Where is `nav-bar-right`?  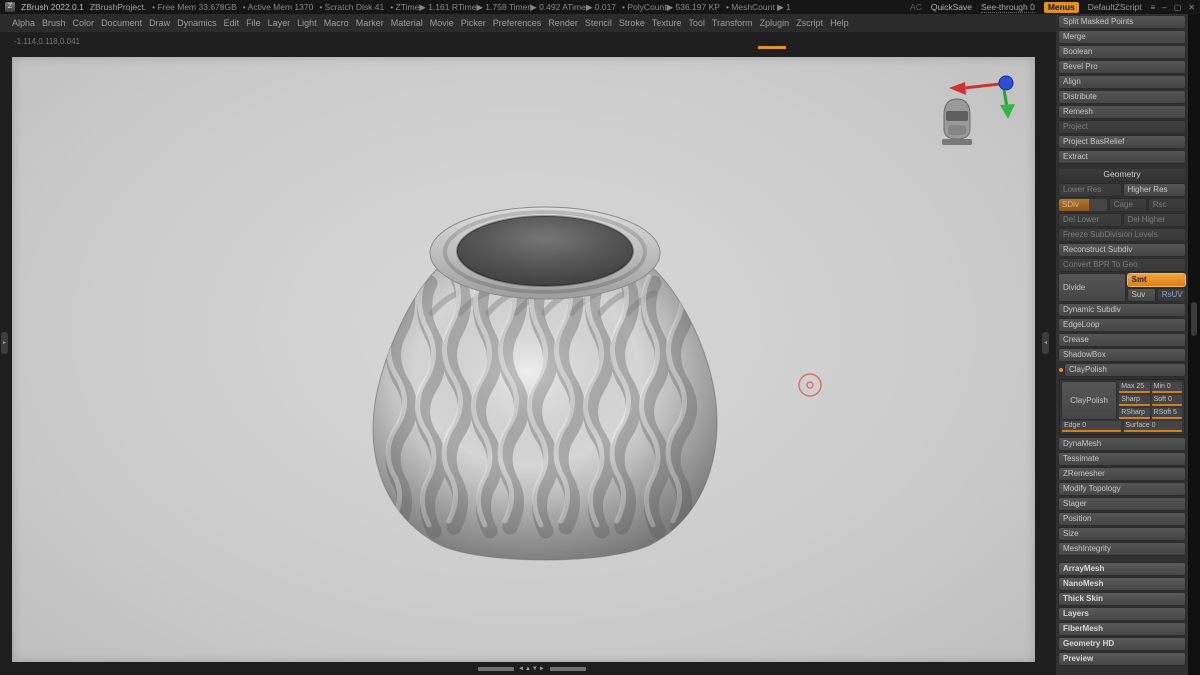
nav-bar-right is located at coordinates (567, 669).